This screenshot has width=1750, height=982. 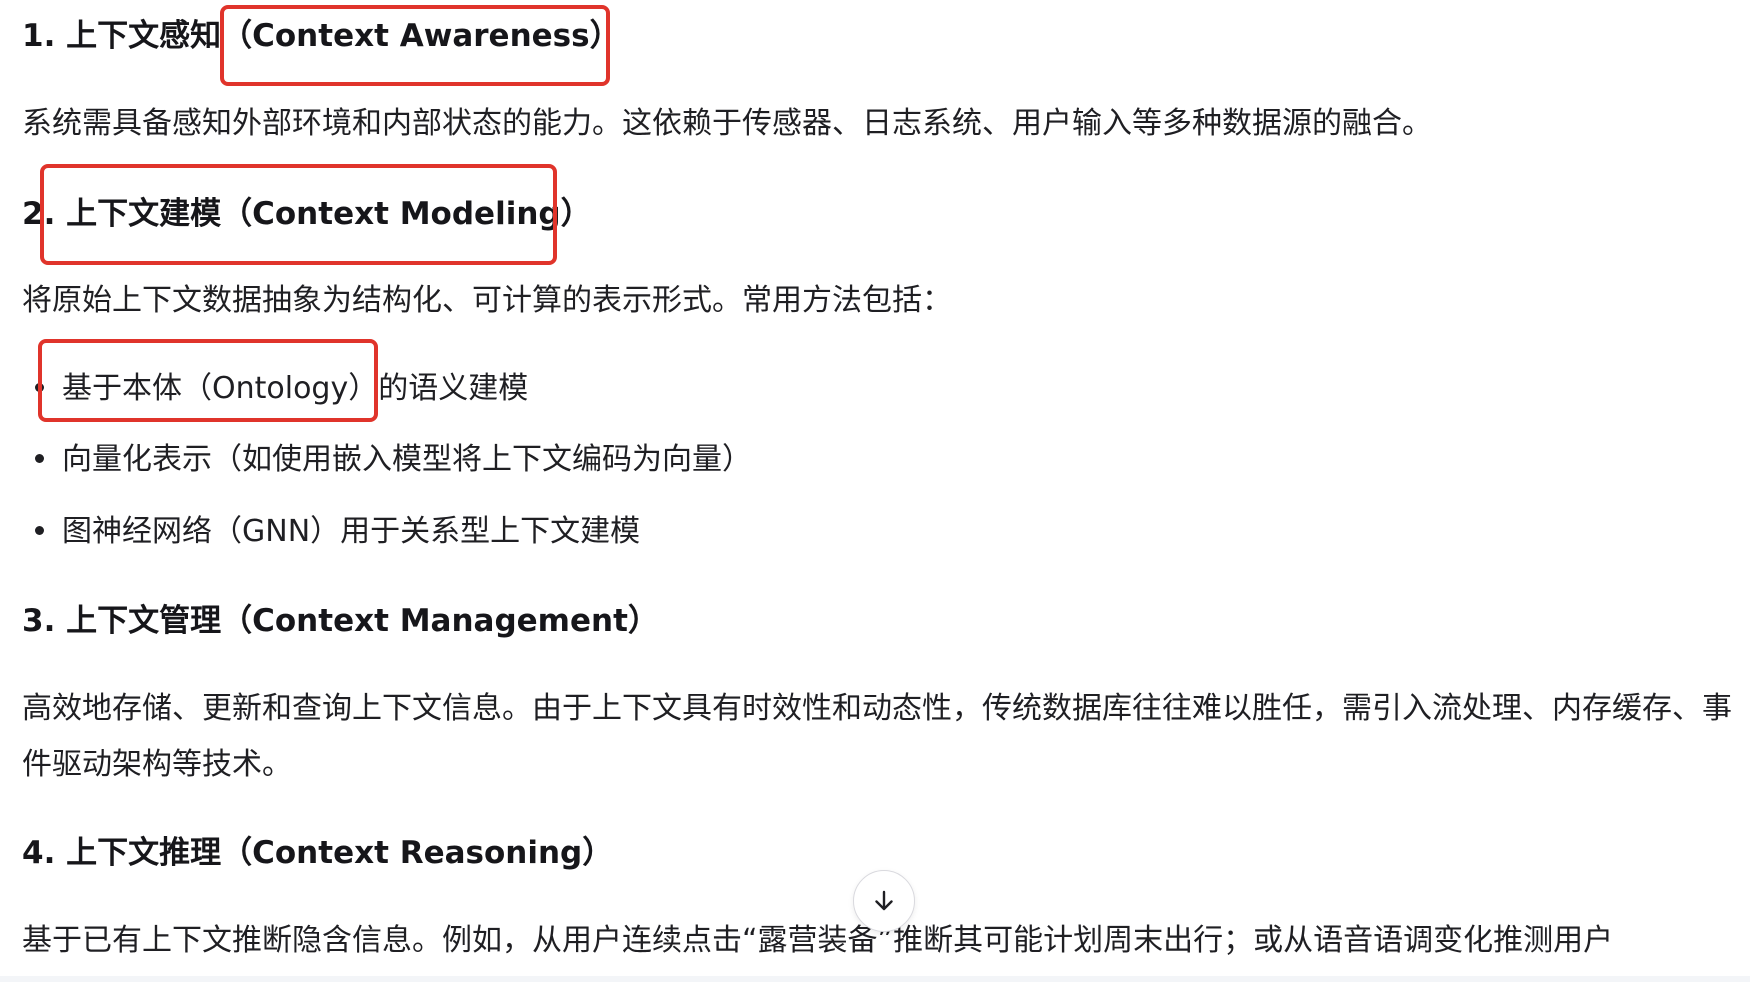 I want to click on section-4-heading: 4. 上下文推理（Context Reasoning）, so click(x=318, y=853).